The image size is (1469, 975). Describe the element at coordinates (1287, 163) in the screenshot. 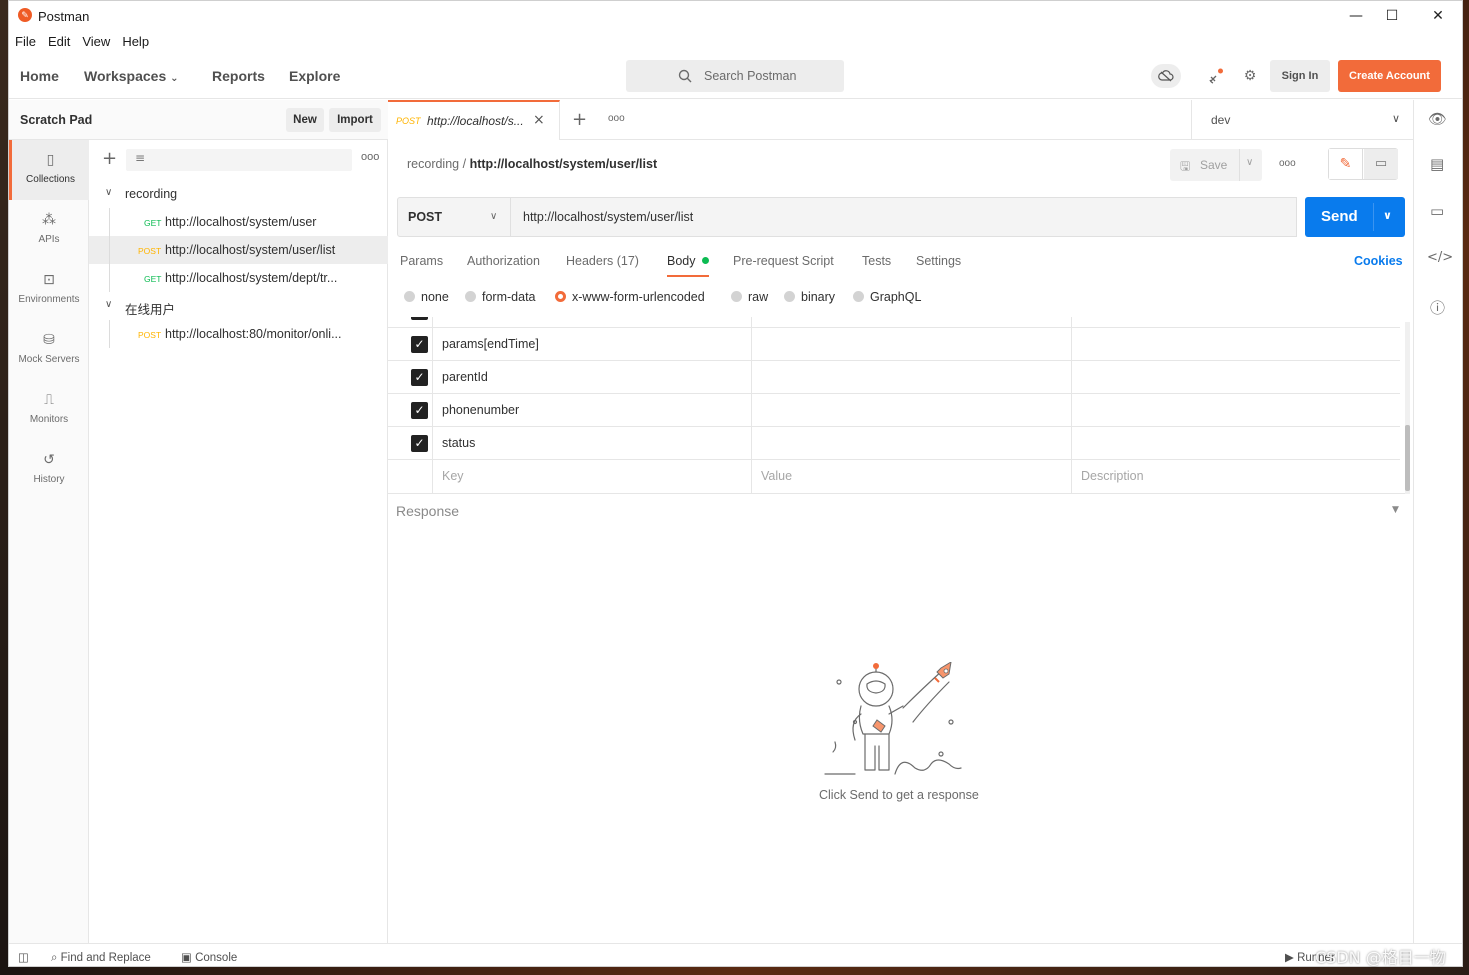

I see `request-options-icon: ooo` at that location.